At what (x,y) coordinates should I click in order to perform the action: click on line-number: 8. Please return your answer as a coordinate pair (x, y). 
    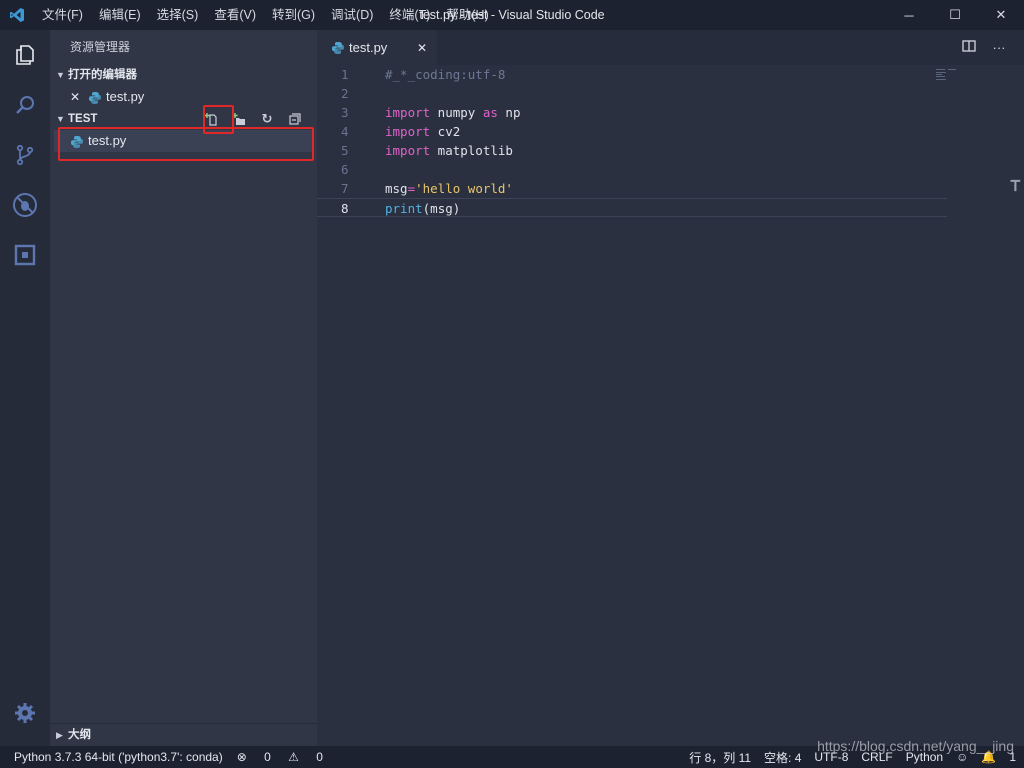
    Looking at the image, I should click on (345, 208).